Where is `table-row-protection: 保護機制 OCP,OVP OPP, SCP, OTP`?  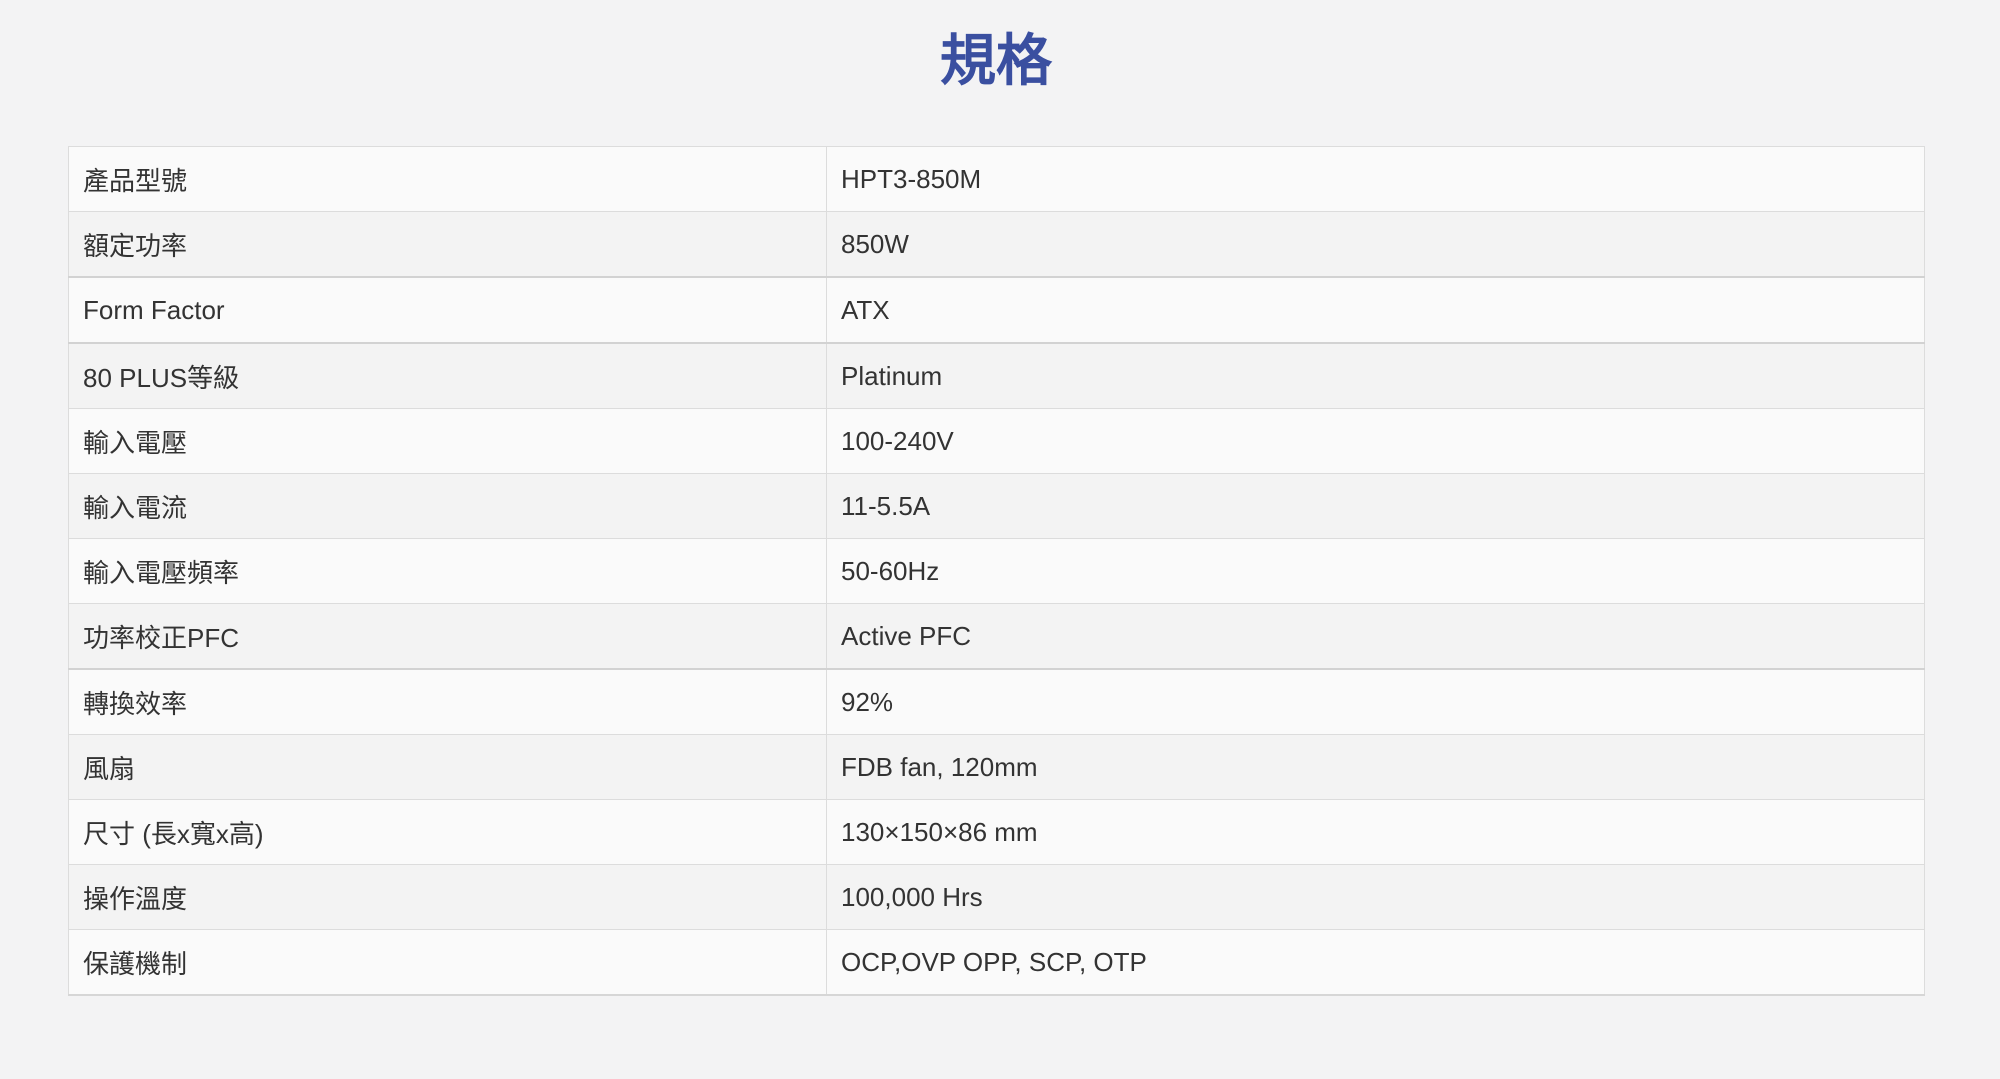 table-row-protection: 保護機制 OCP,OVP OPP, SCP, OTP is located at coordinates (996, 962).